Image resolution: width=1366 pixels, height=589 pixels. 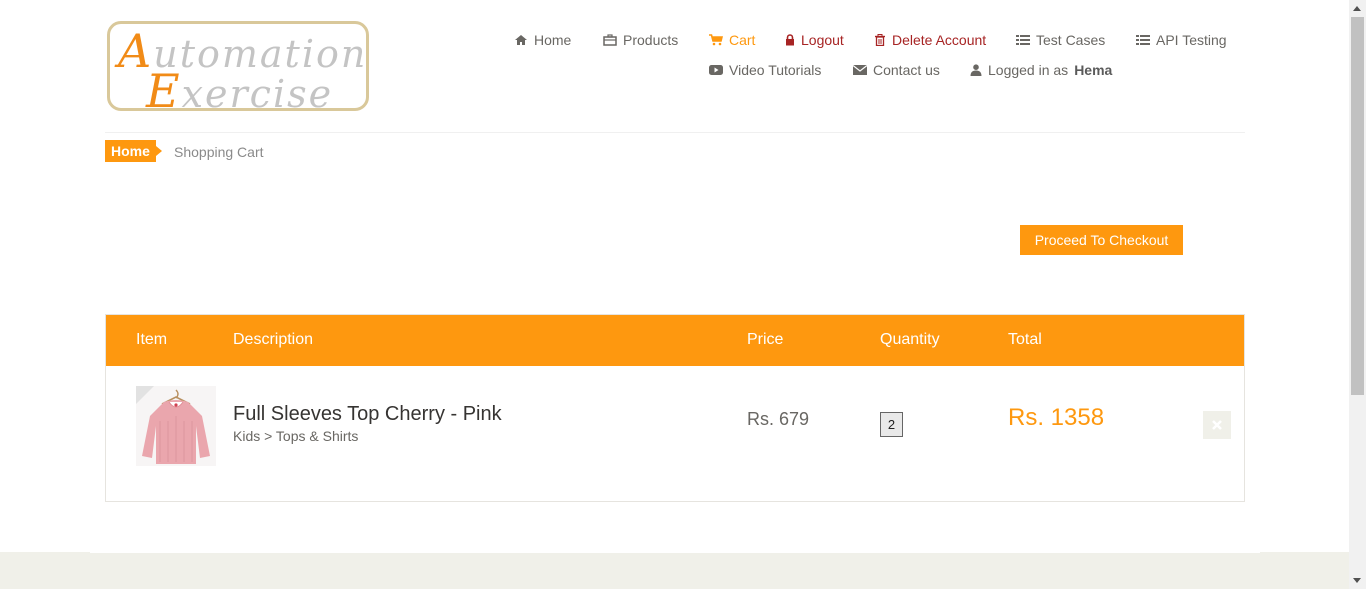 What do you see at coordinates (1357, 8) in the screenshot?
I see `scroll-up-arrow-icon` at bounding box center [1357, 8].